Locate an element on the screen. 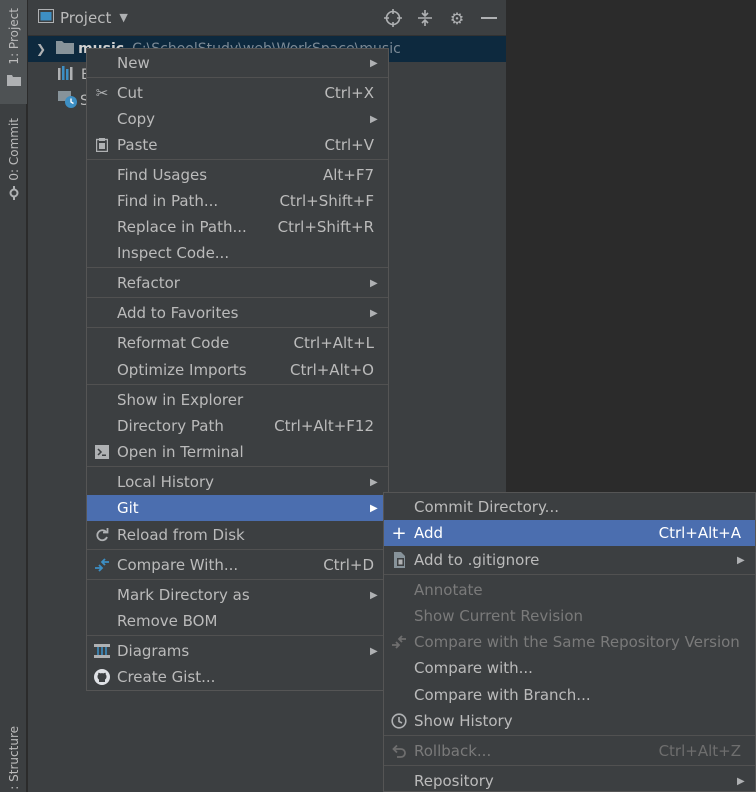 This screenshot has height=792, width=756. commit-icon is located at coordinates (14, 194).